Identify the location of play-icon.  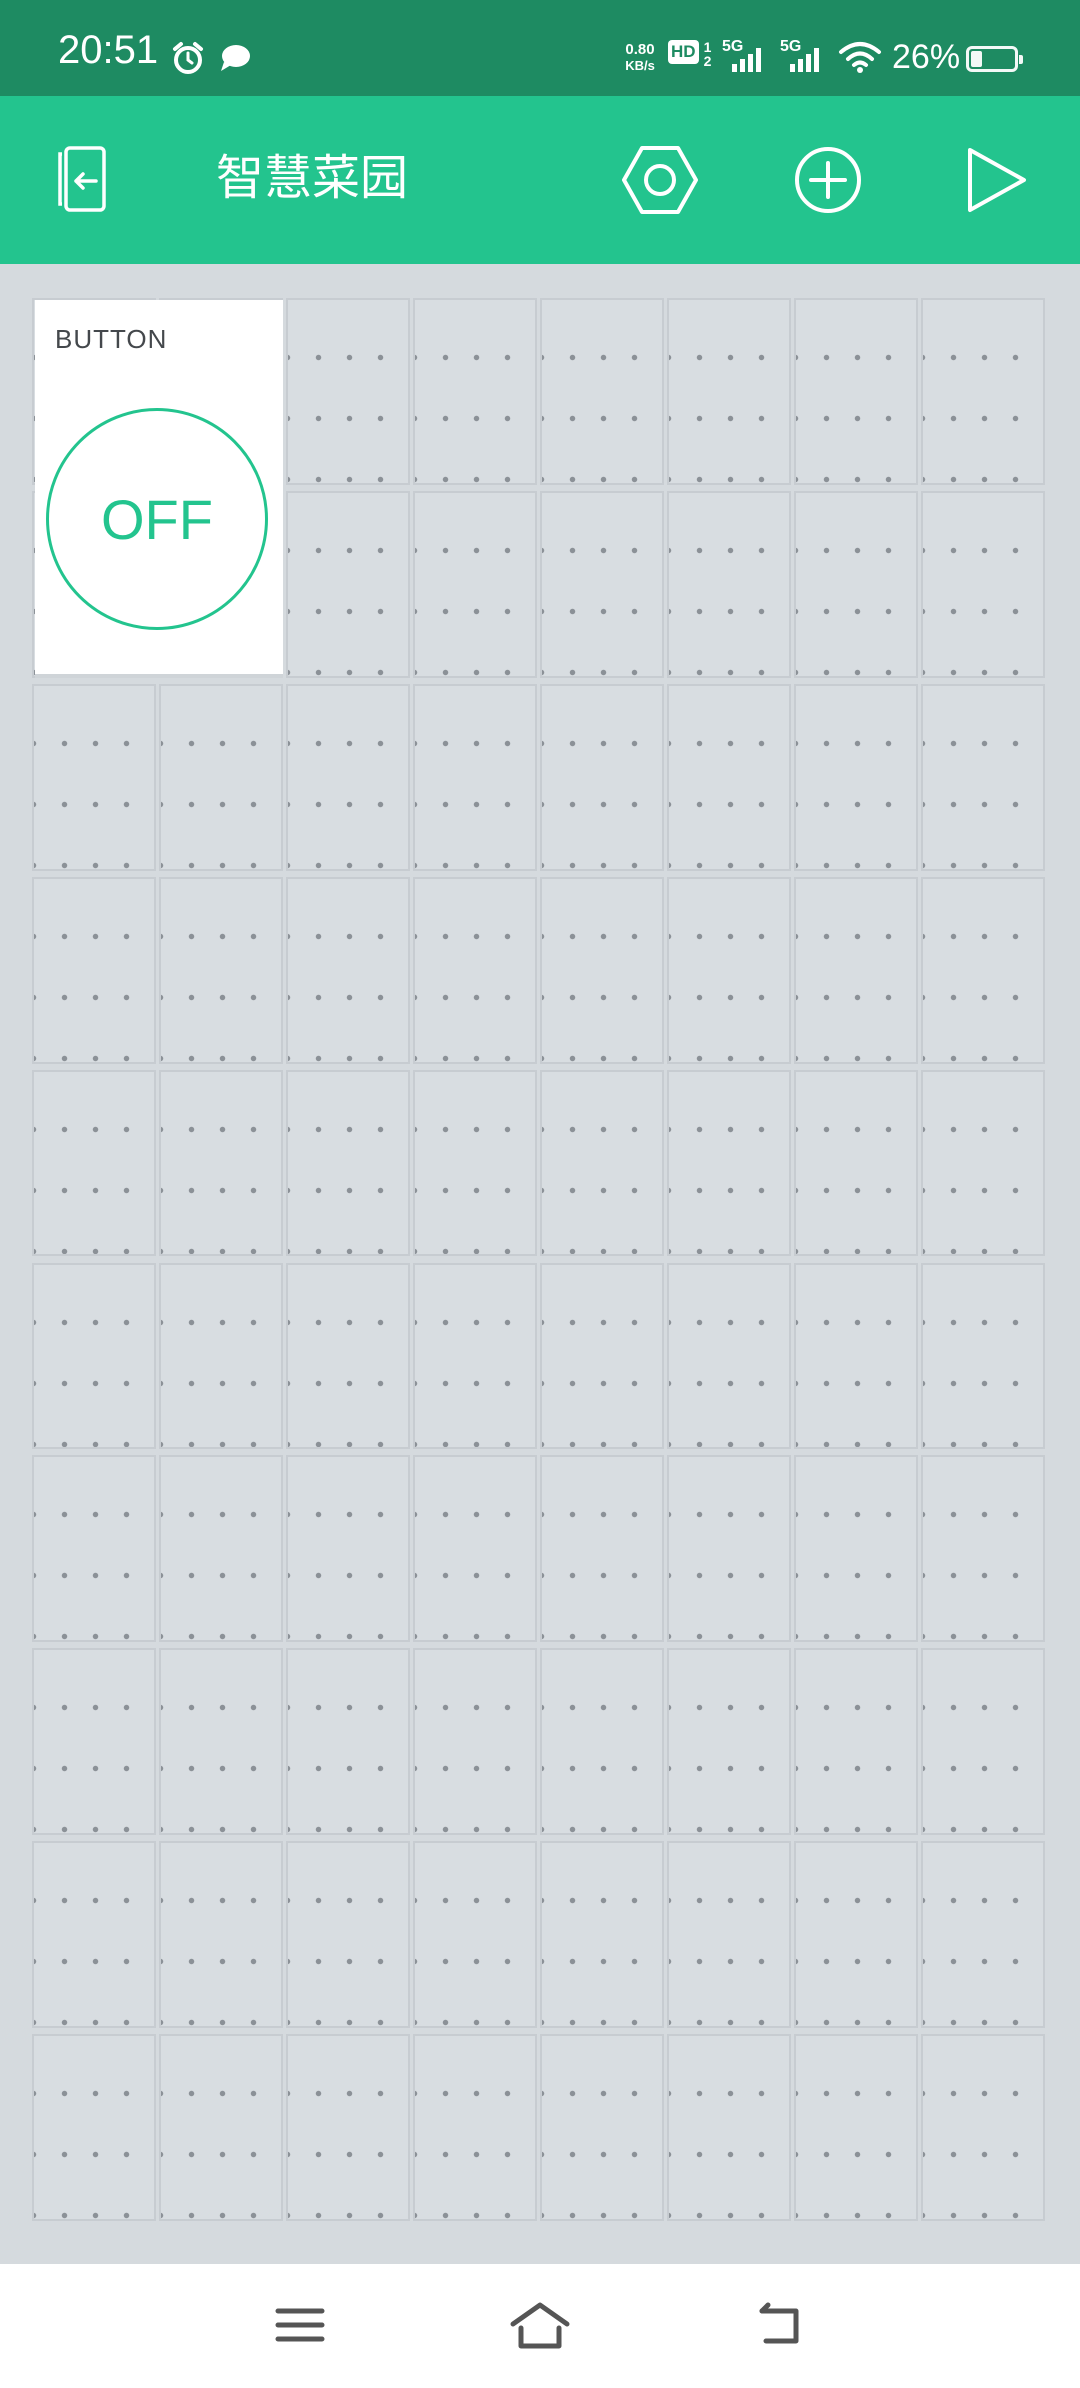
(997, 180).